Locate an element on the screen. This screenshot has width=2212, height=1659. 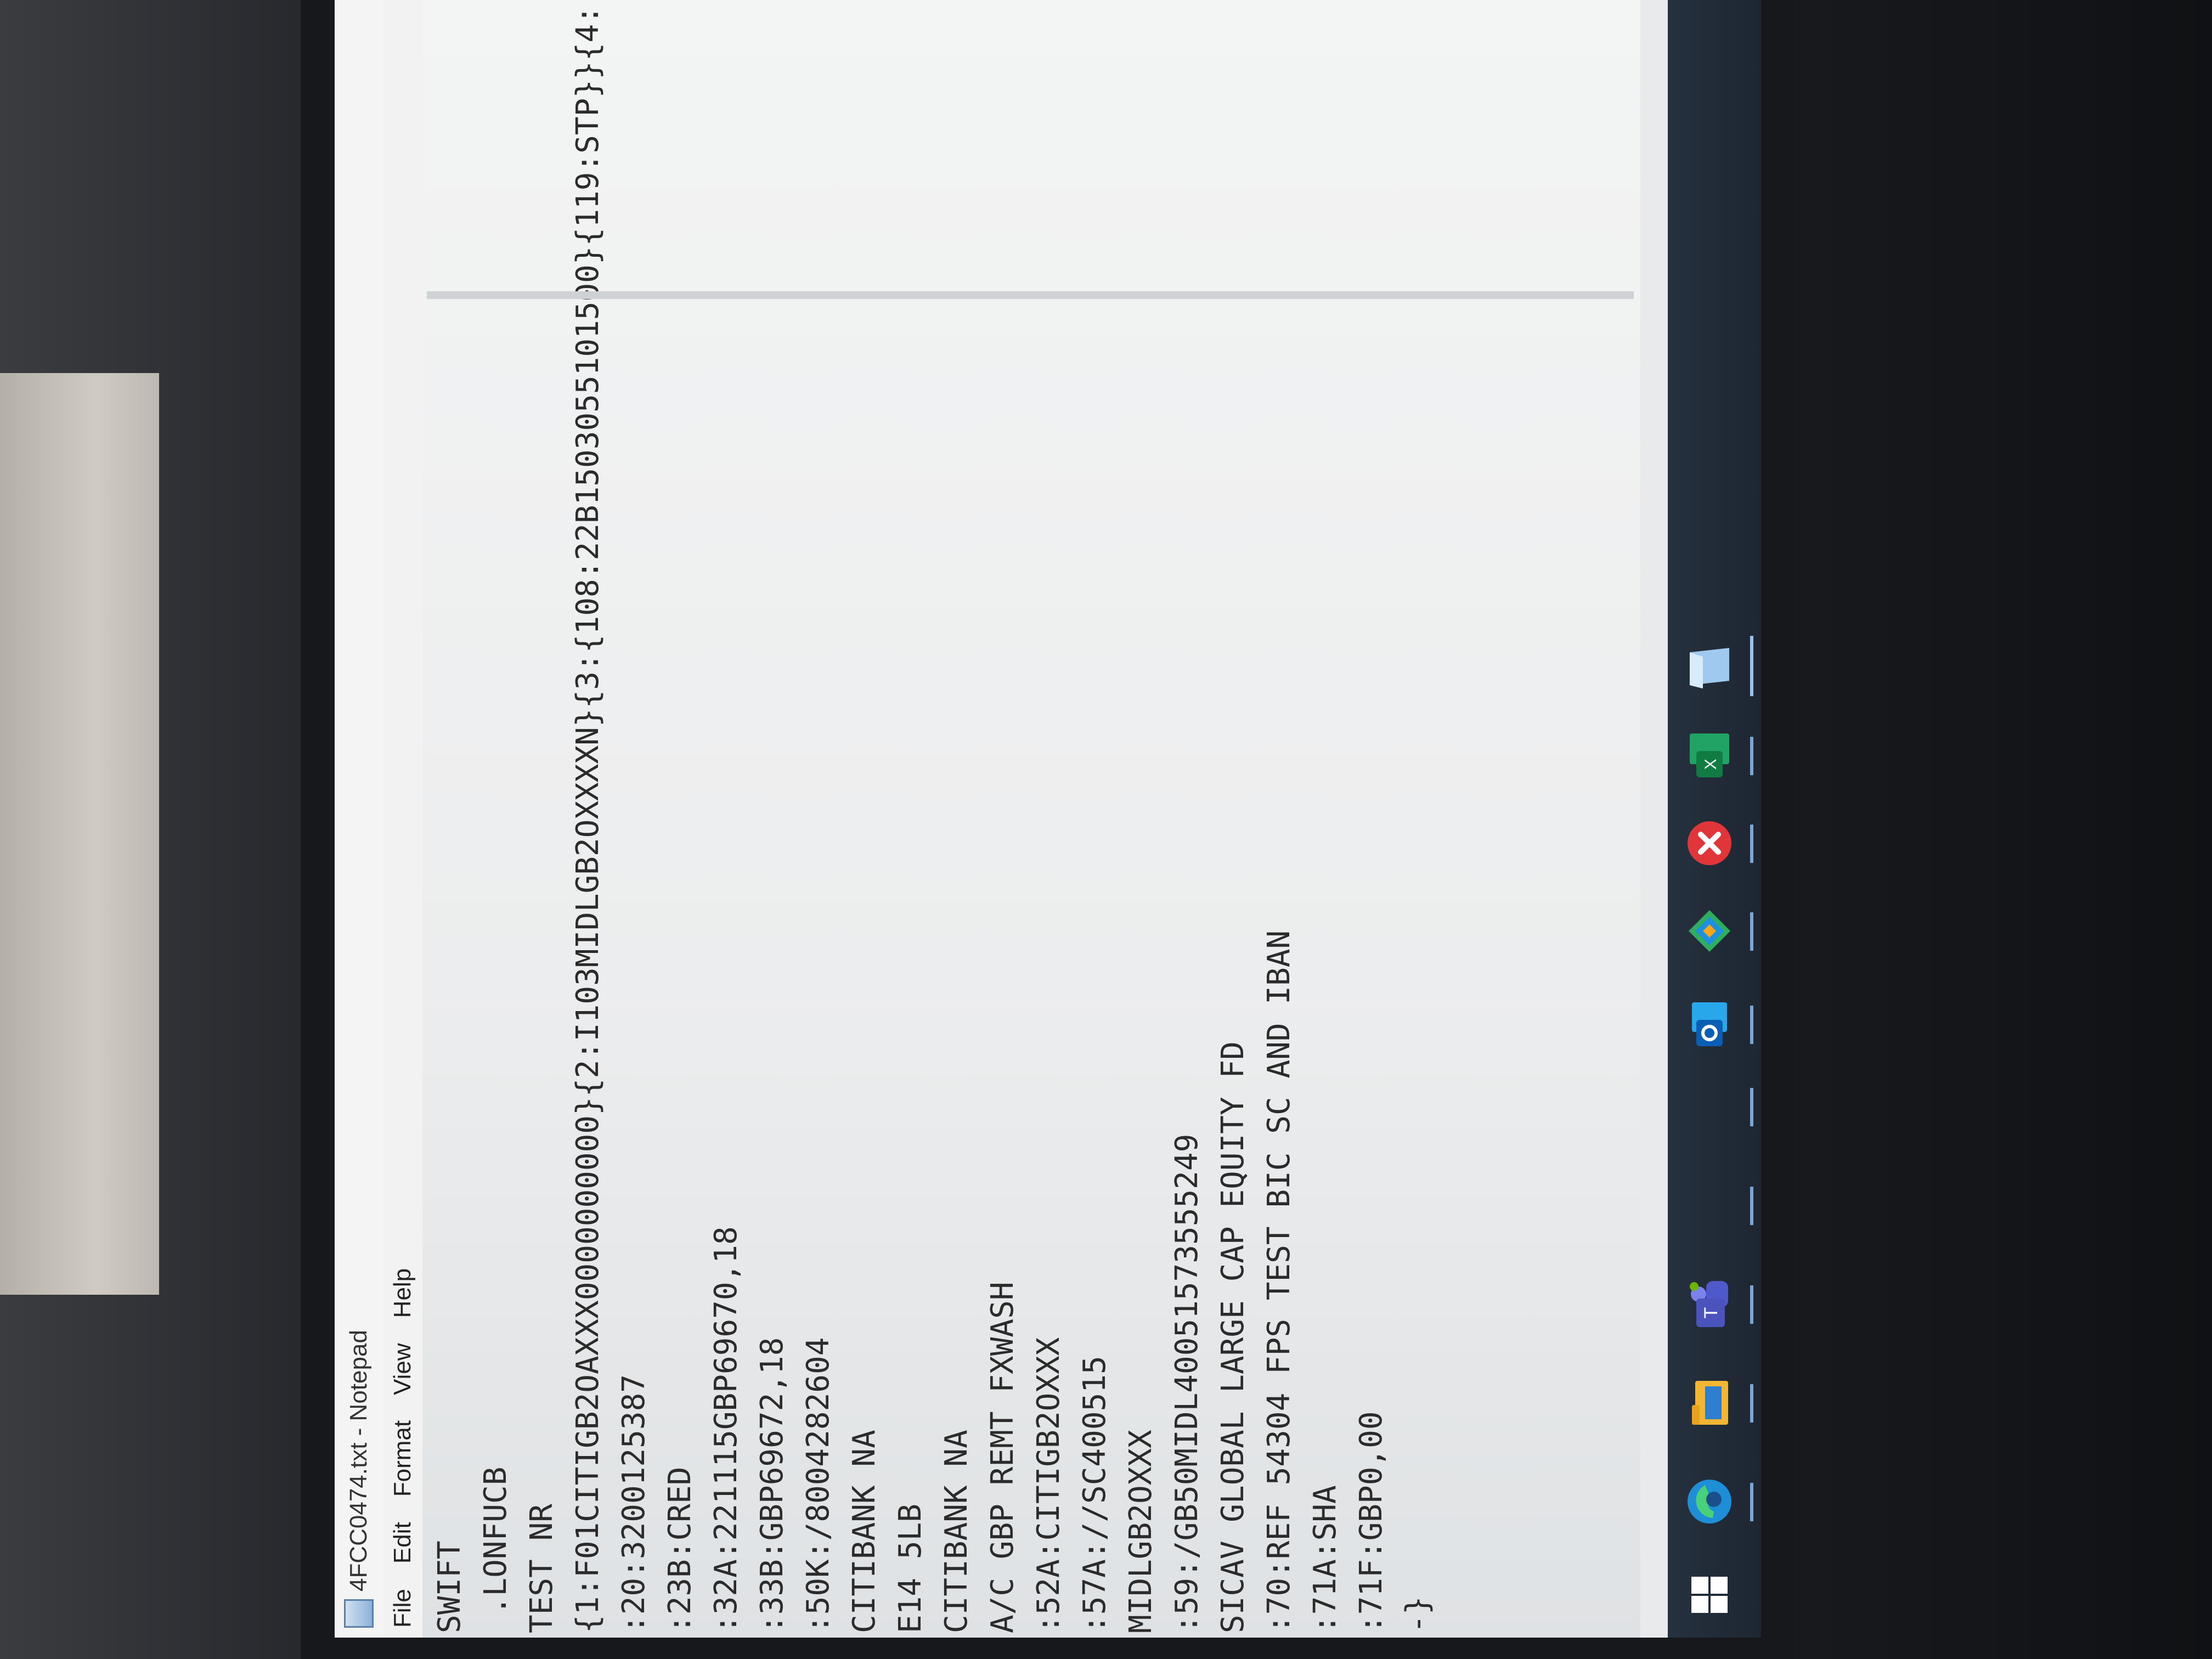
notepad-active-indicator is located at coordinates (1751, 666).